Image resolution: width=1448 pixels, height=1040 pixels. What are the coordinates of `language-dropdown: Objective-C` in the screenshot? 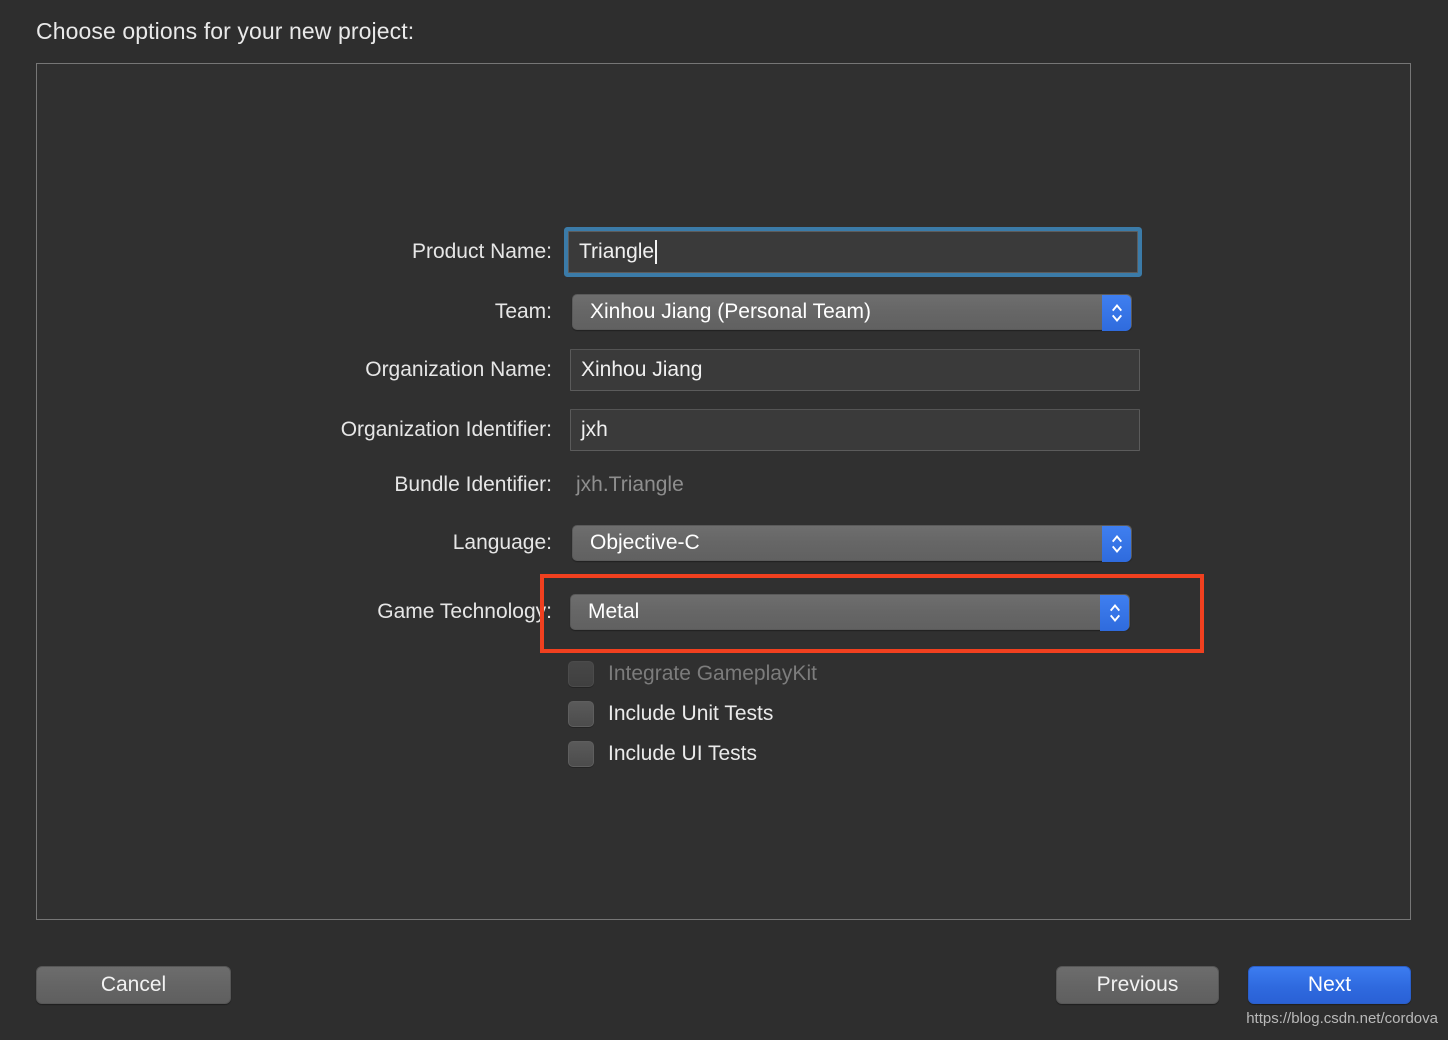 It's located at (852, 543).